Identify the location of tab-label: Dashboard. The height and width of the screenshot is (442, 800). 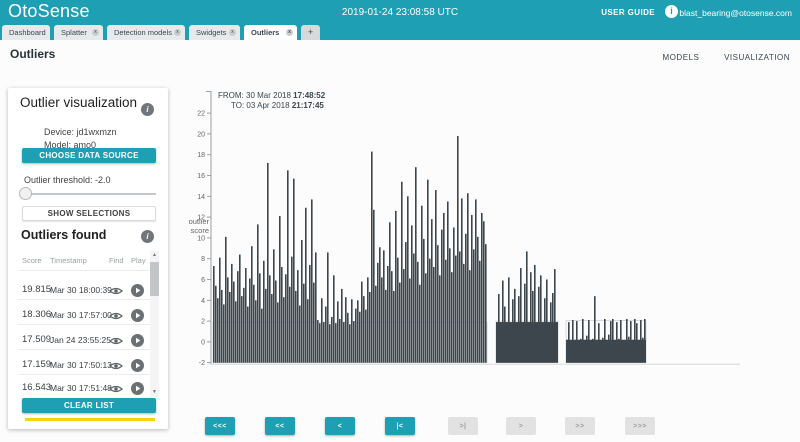
(27, 32).